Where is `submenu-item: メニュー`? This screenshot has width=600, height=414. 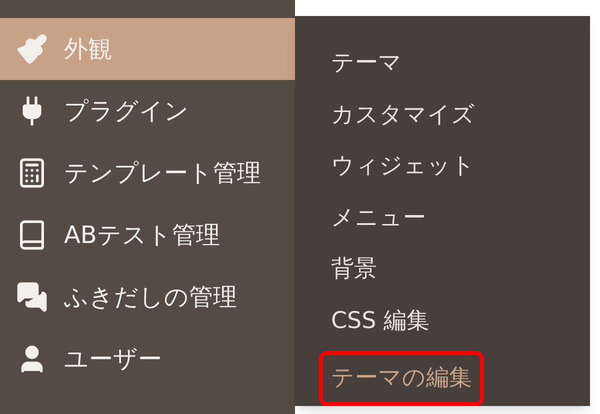 submenu-item: メニュー is located at coordinates (378, 218).